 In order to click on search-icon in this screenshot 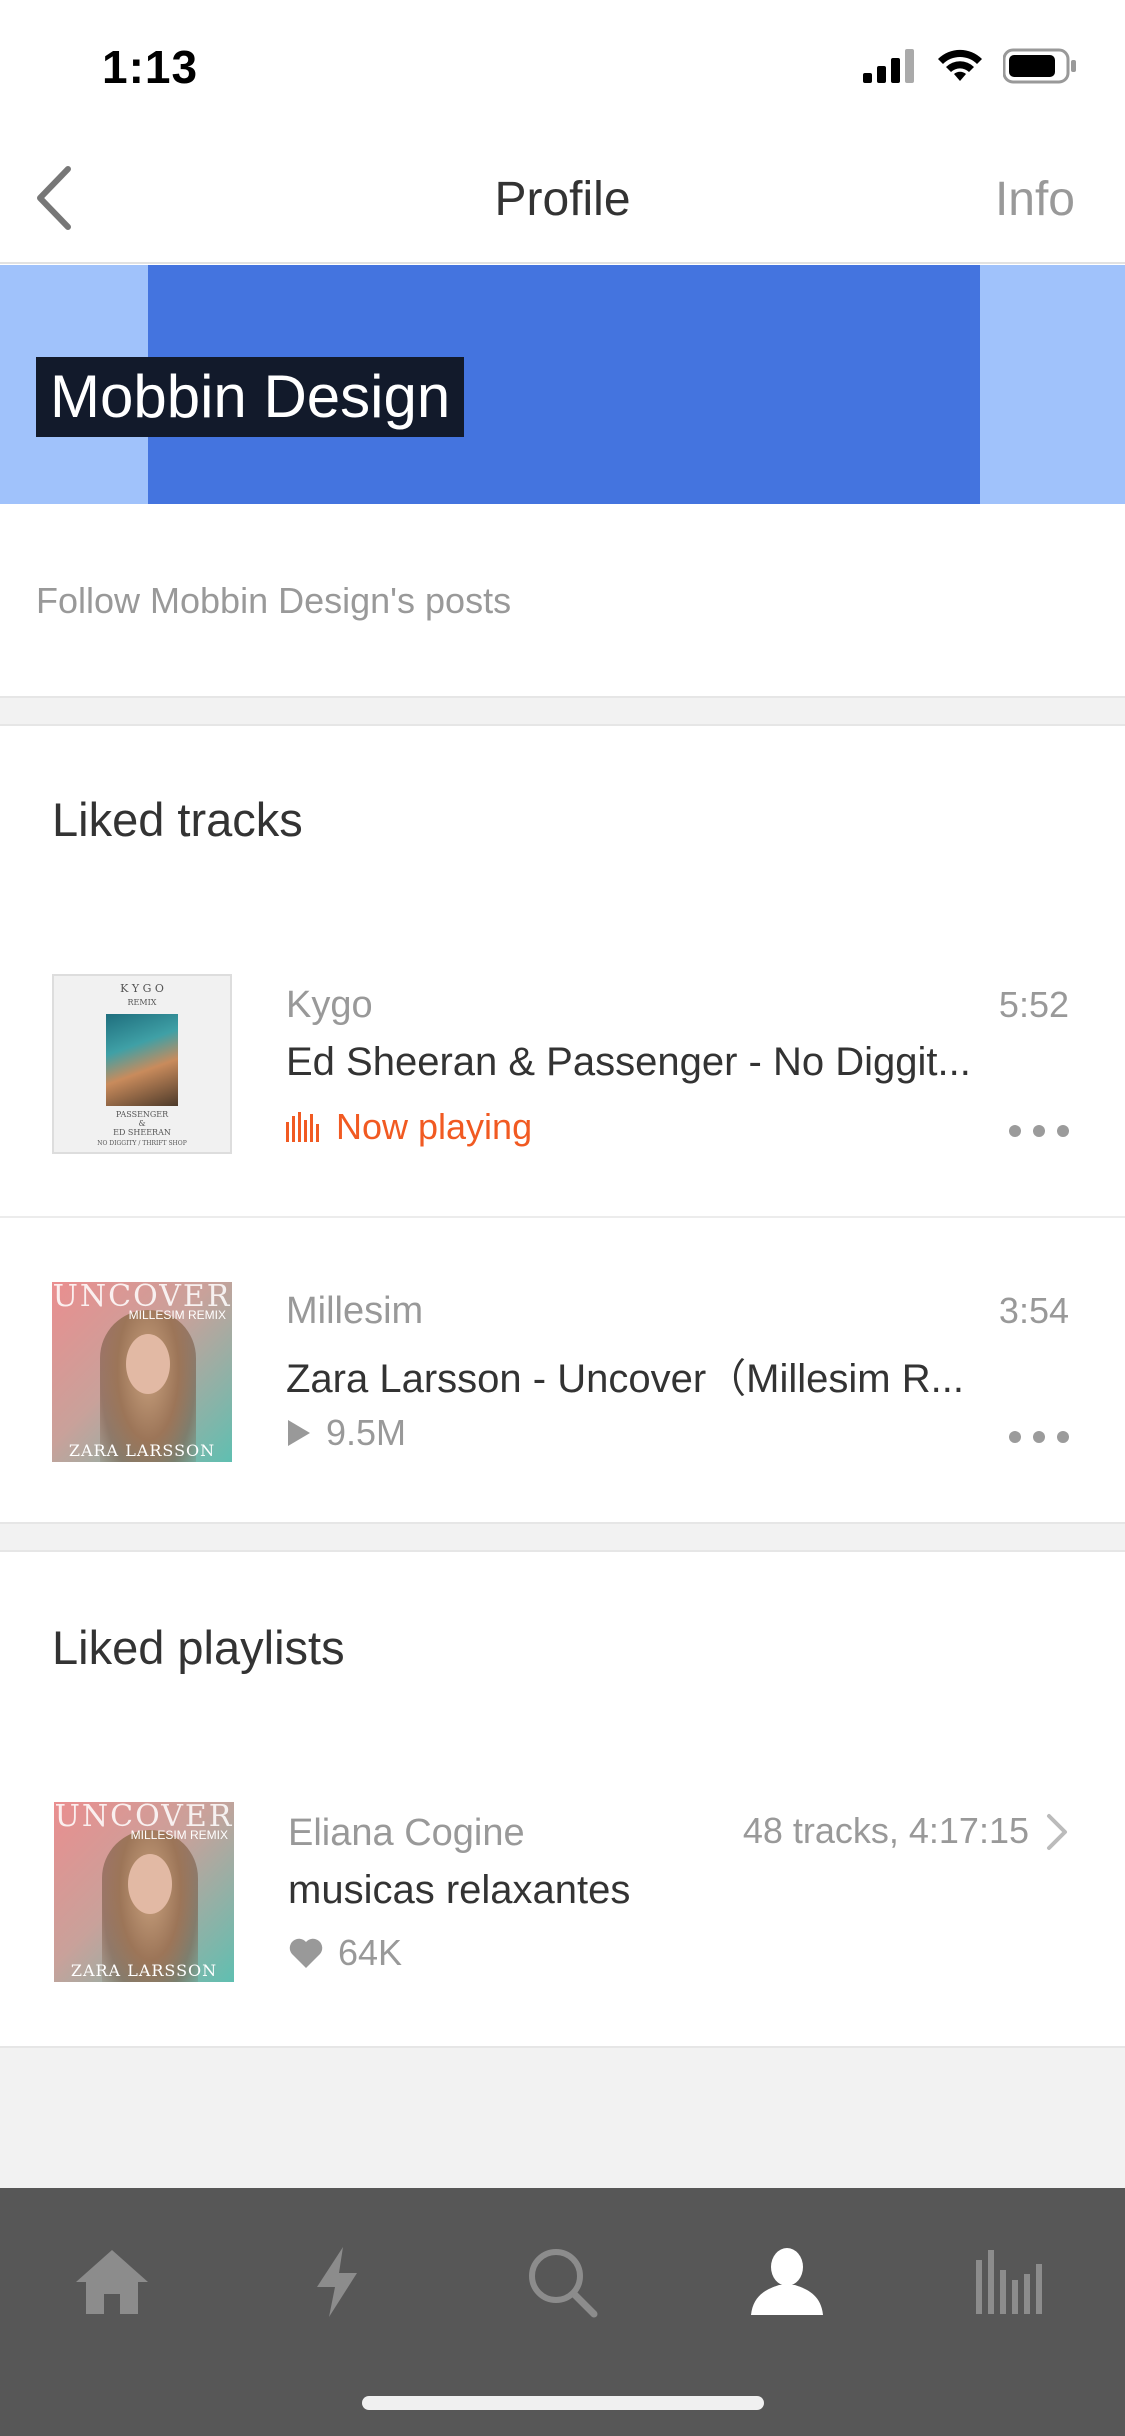, I will do `click(563, 2283)`.